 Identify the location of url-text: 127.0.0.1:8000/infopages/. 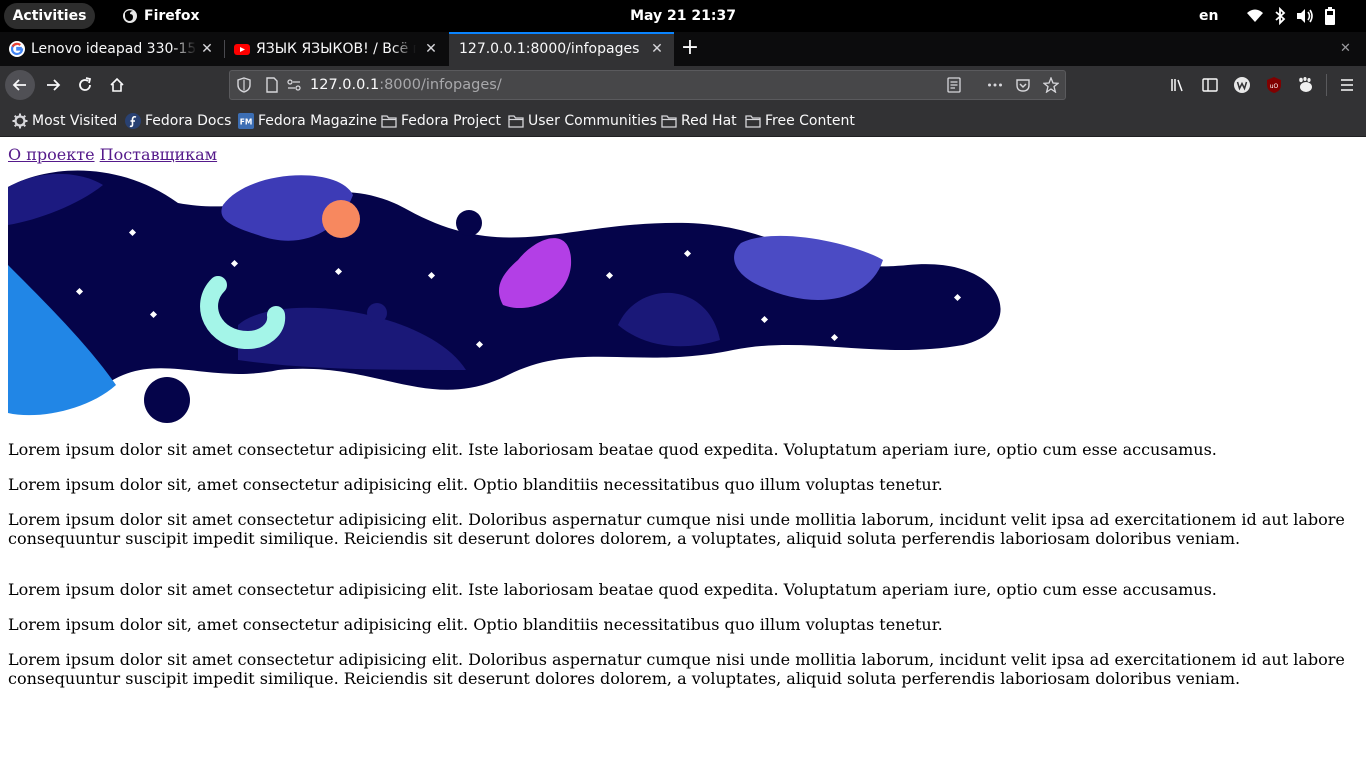
(406, 85).